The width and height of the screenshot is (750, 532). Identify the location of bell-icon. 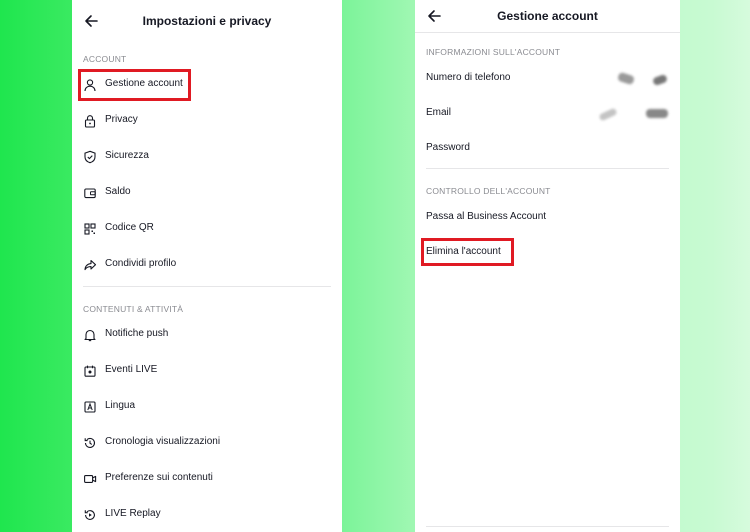
(90, 335).